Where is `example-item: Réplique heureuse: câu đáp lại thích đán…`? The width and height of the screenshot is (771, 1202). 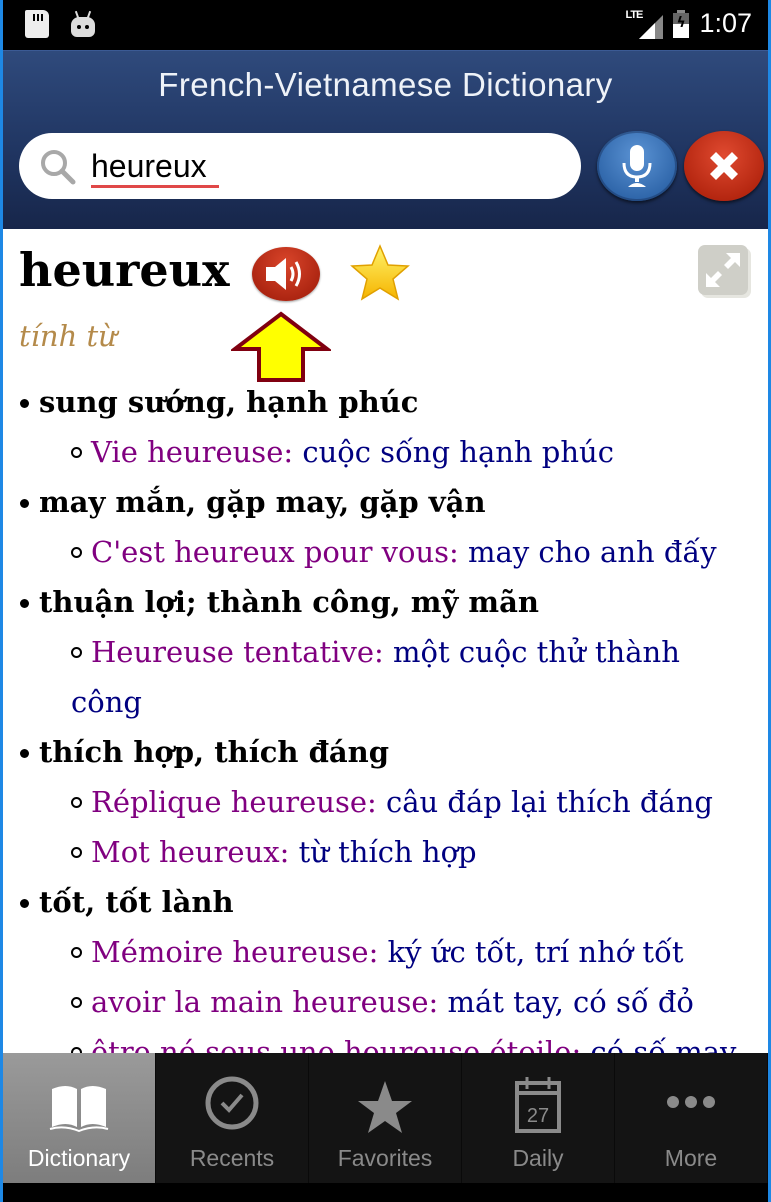
example-item: Réplique heureuse: câu đáp lại thích đán… is located at coordinates (387, 802).